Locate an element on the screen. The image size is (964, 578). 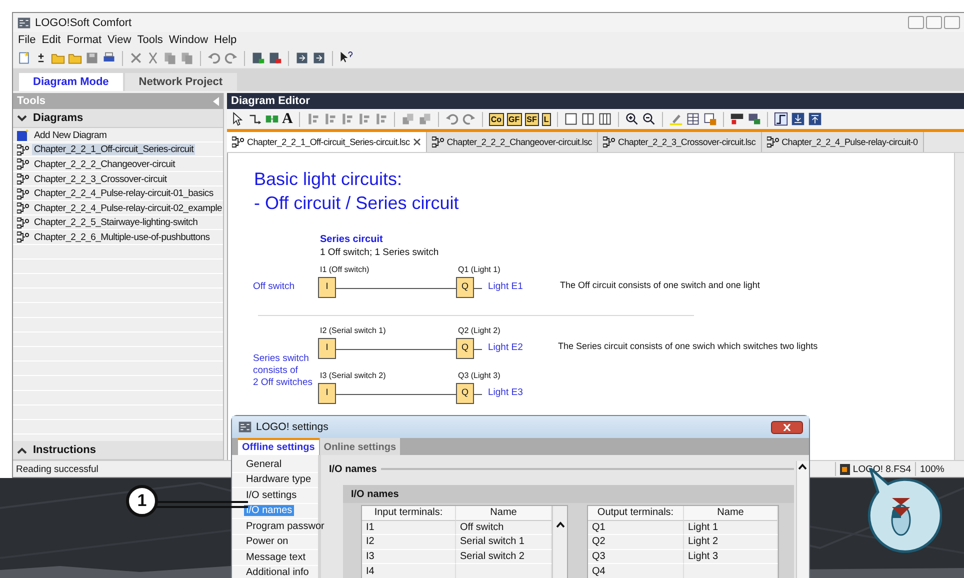
diagram-list-item: Chapter_2_2_6_Multiple-use-of-pushbuttons is located at coordinates (122, 237).